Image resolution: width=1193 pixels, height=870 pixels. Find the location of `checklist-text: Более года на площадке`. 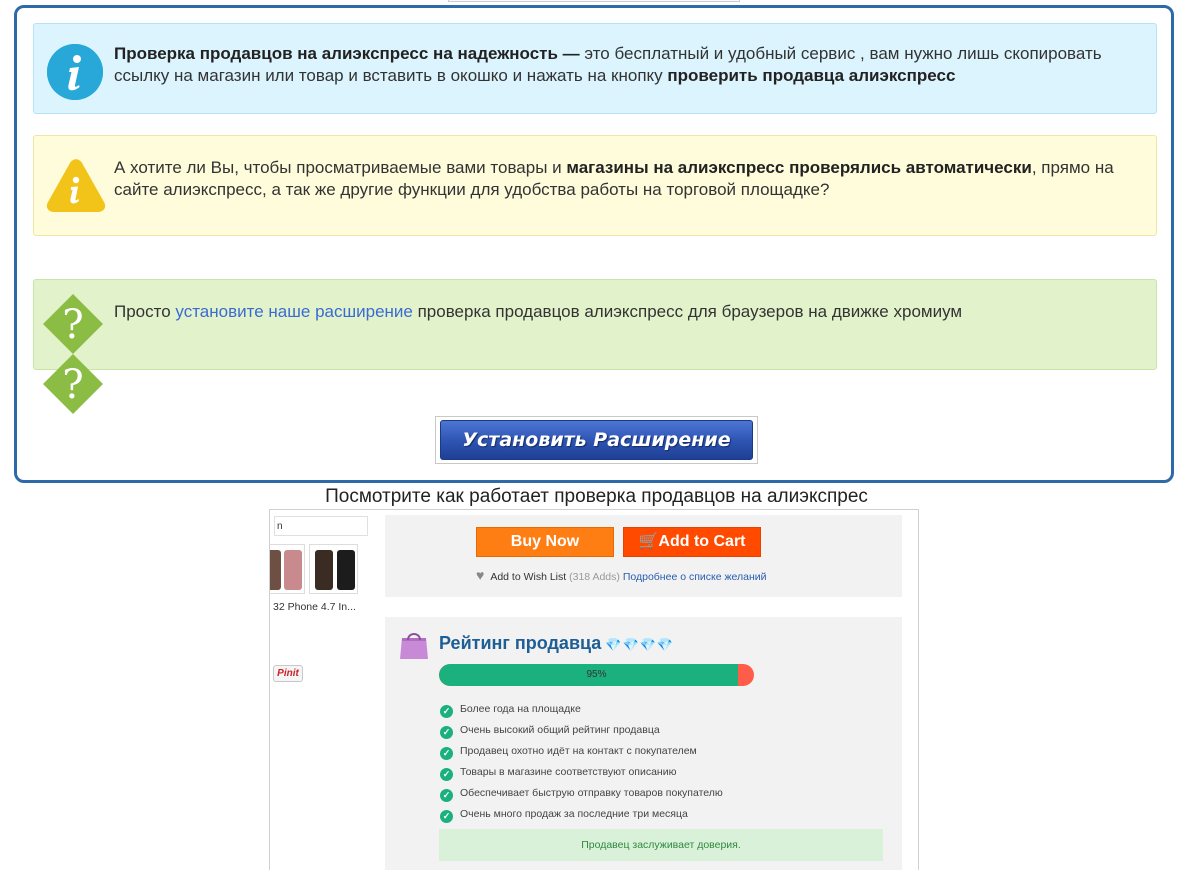

checklist-text: Более года на площадке is located at coordinates (520, 709).